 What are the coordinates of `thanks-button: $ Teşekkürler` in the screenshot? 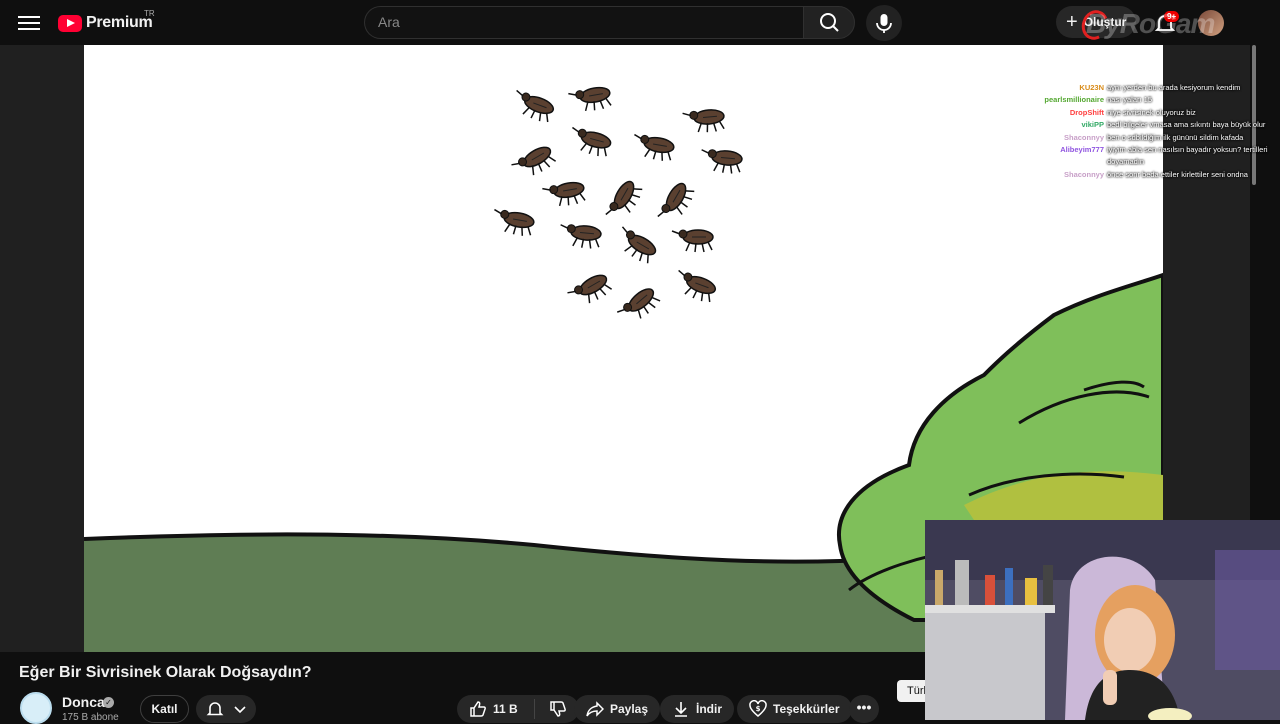 It's located at (794, 709).